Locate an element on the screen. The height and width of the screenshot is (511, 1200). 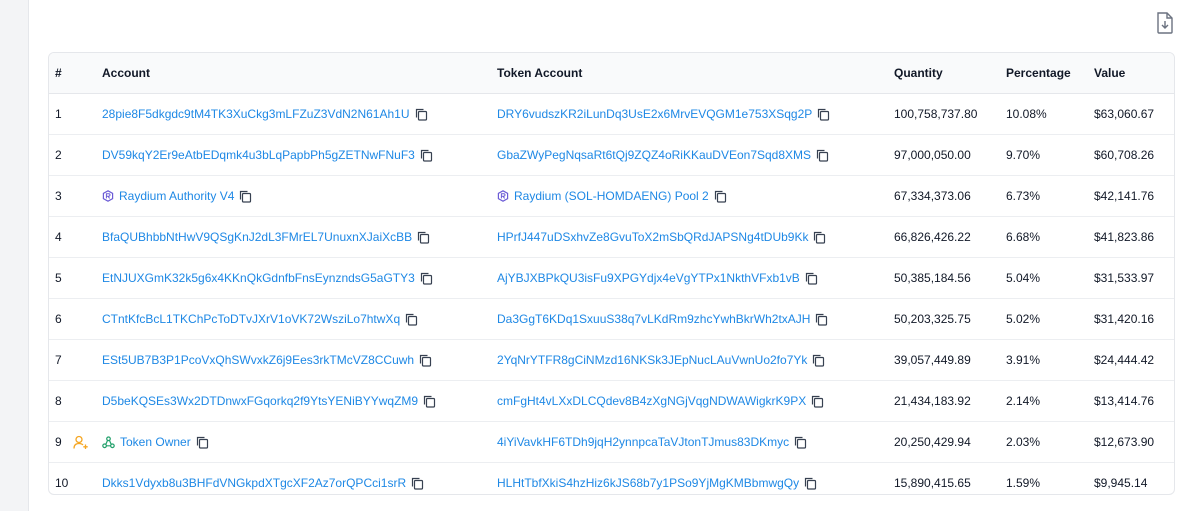
percentage-cell: 1.59% is located at coordinates (1023, 478).